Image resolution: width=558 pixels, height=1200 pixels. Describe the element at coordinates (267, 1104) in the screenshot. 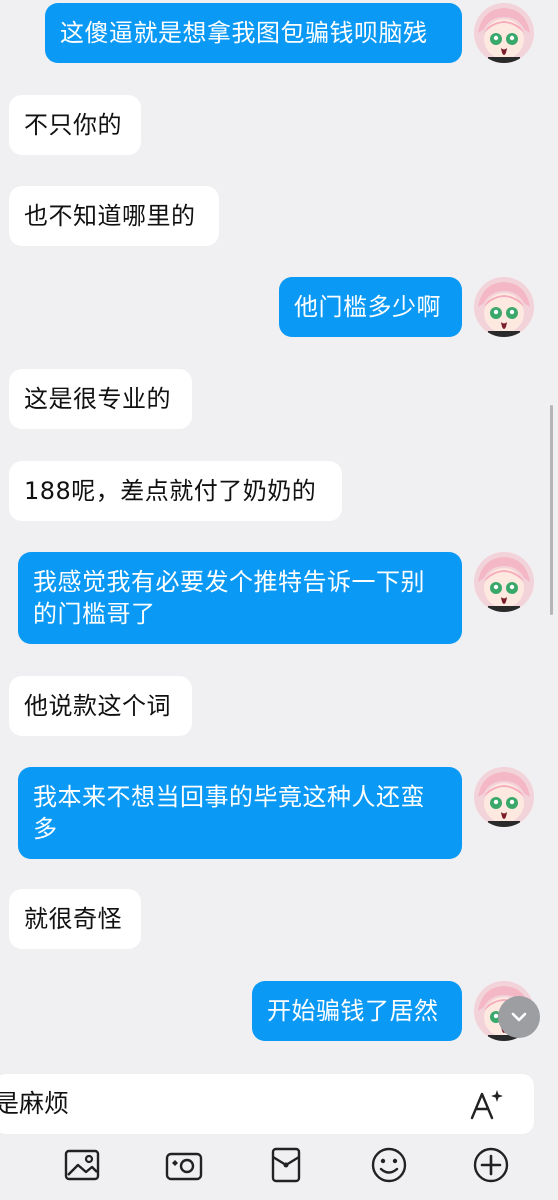

I see `message-input: 是麻烦` at that location.